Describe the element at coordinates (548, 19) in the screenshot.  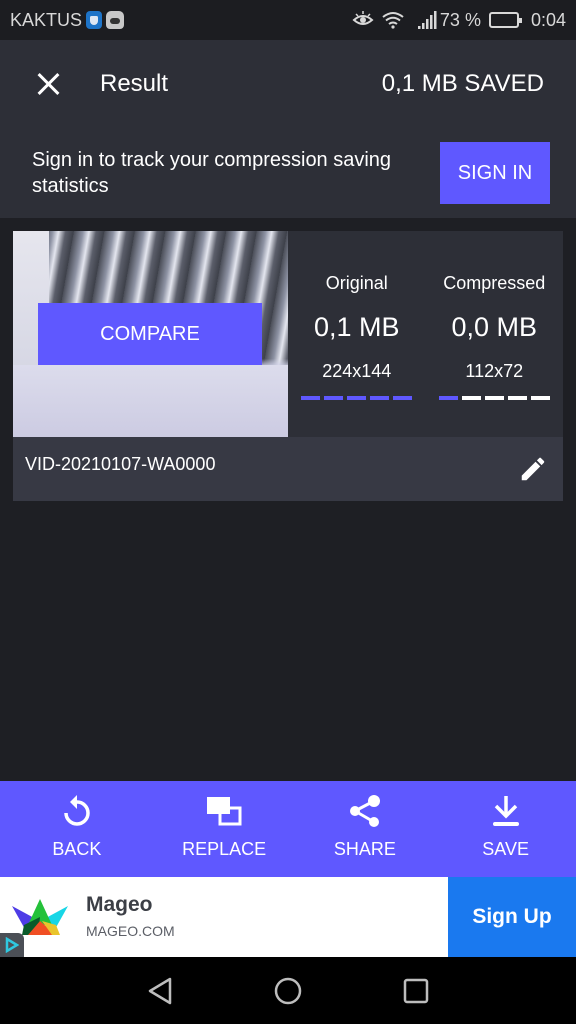
I see `clock: 0:04` at that location.